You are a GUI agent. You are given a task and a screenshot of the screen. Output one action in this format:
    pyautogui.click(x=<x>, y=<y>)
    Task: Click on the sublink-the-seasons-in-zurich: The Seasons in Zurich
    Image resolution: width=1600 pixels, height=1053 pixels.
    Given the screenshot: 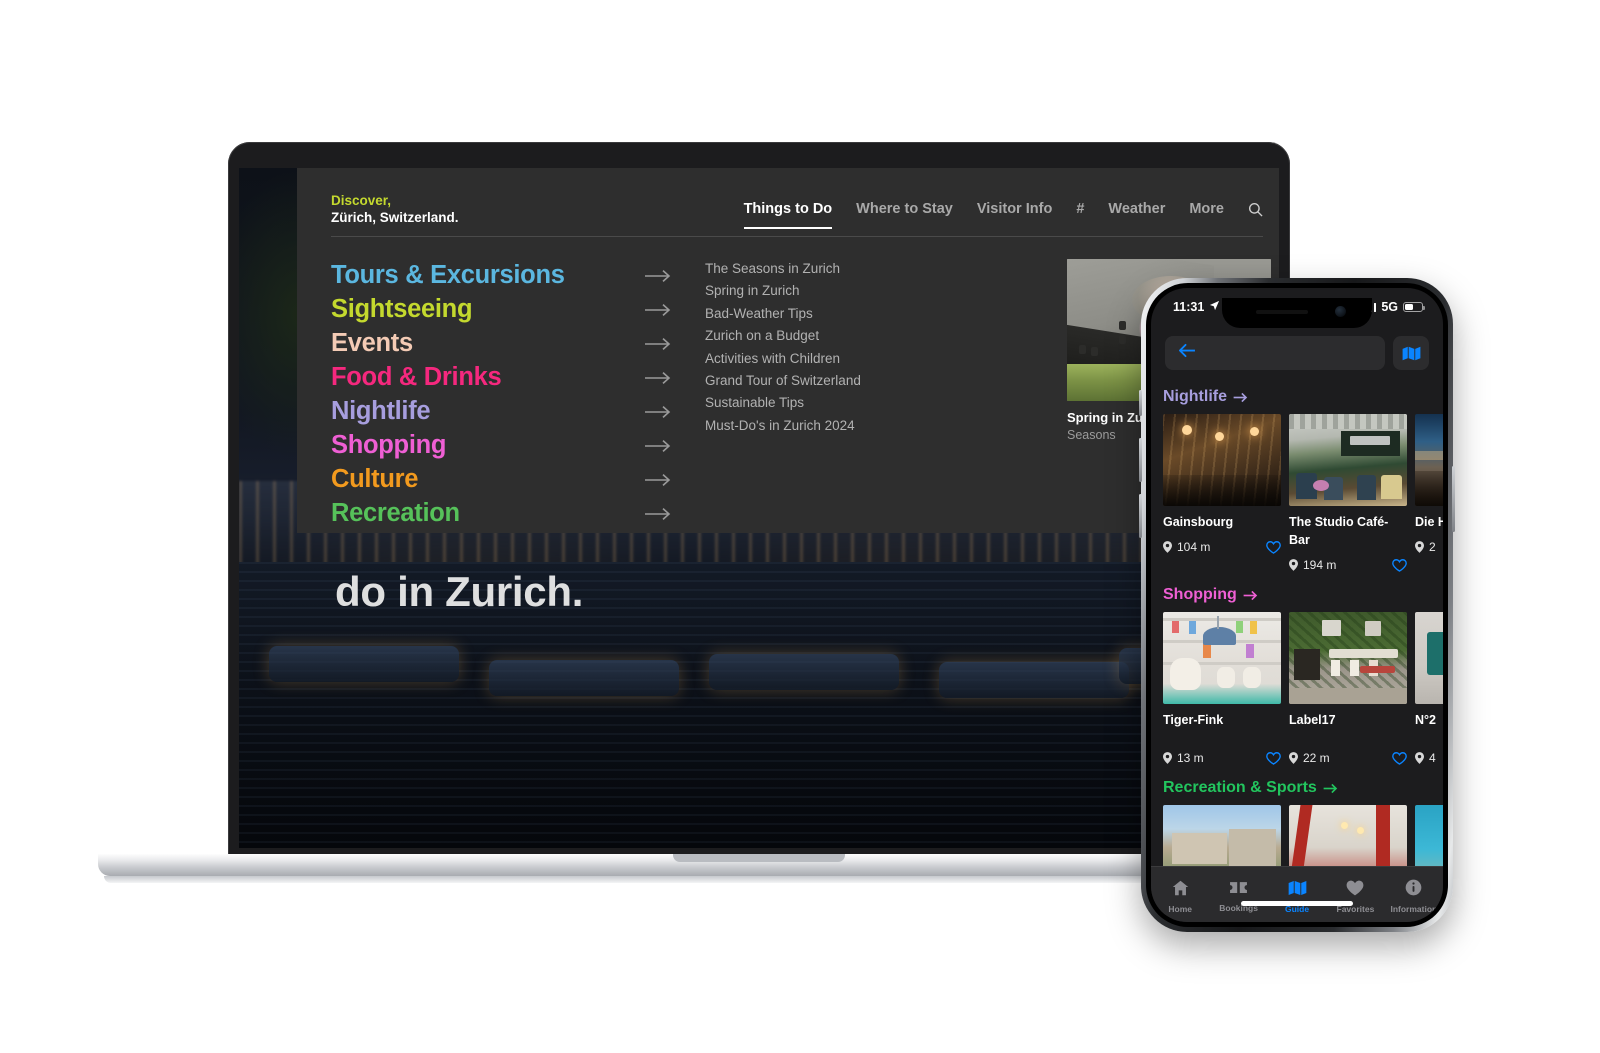 What is the action you would take?
    pyautogui.click(x=879, y=272)
    